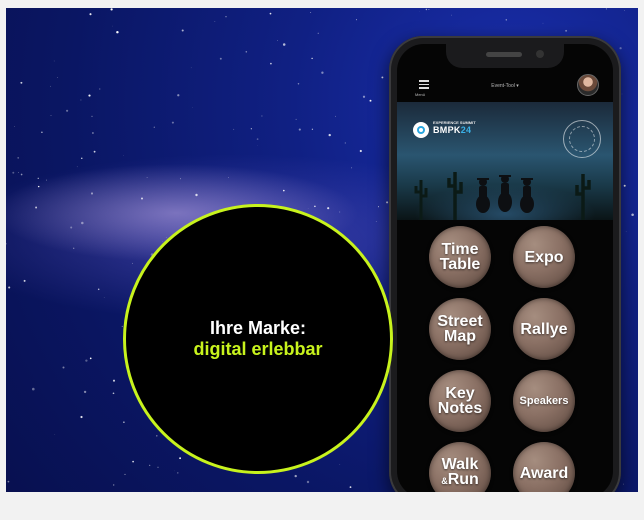 The height and width of the screenshot is (520, 644). Describe the element at coordinates (463, 479) in the screenshot. I see `run-text: Run` at that location.